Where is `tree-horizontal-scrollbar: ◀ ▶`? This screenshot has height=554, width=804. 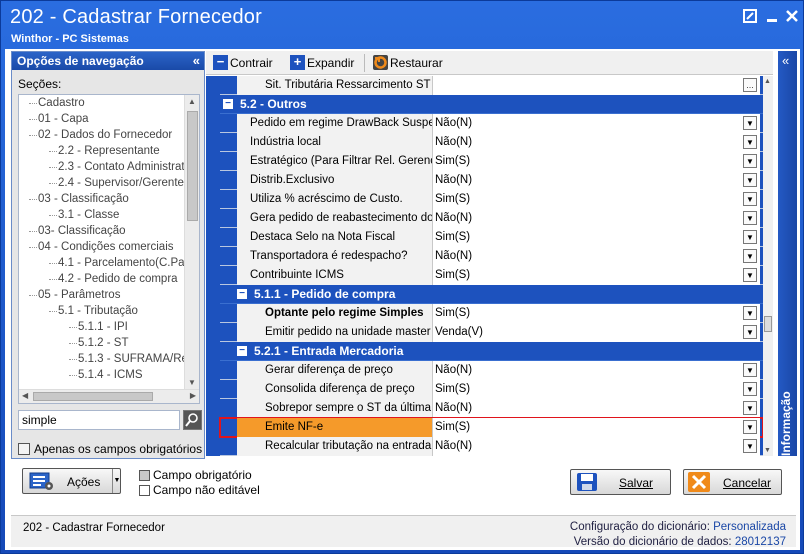 tree-horizontal-scrollbar: ◀ ▶ is located at coordinates (109, 396).